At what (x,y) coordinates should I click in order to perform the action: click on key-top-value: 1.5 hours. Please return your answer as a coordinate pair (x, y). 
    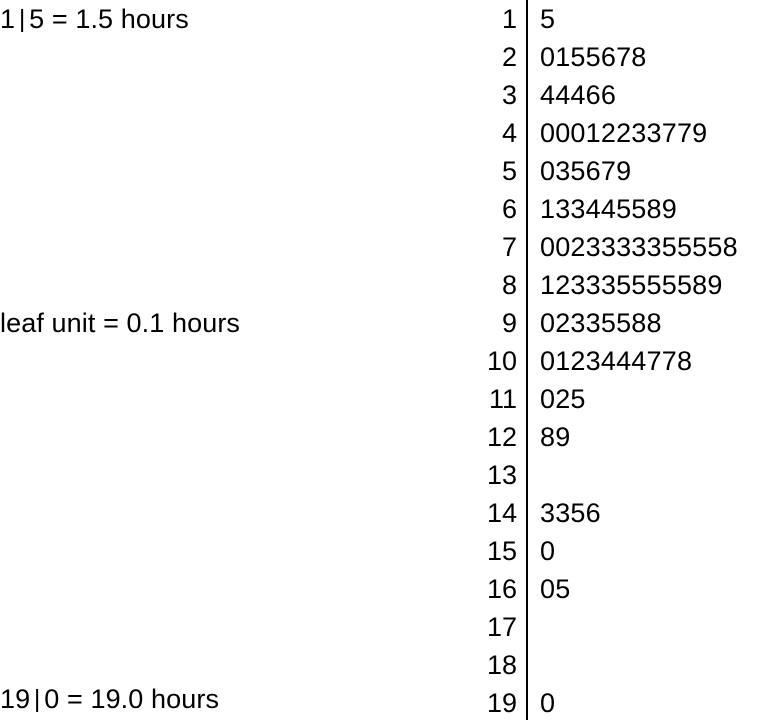
    Looking at the image, I should click on (132, 19).